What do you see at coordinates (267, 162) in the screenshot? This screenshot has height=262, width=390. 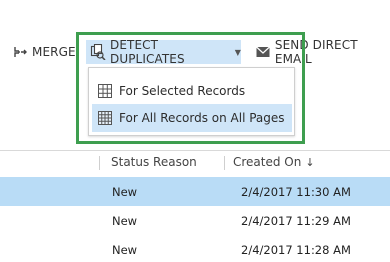 I see `column-header-label: Created On` at bounding box center [267, 162].